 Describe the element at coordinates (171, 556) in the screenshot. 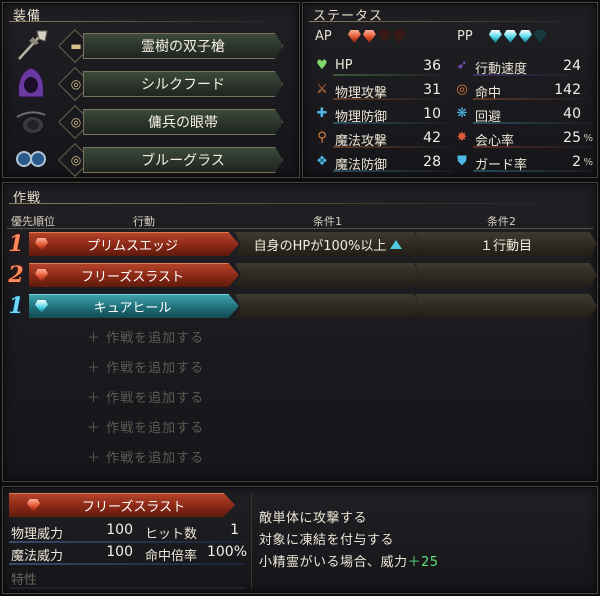

I see `accuracy-label: 命中倍率` at that location.